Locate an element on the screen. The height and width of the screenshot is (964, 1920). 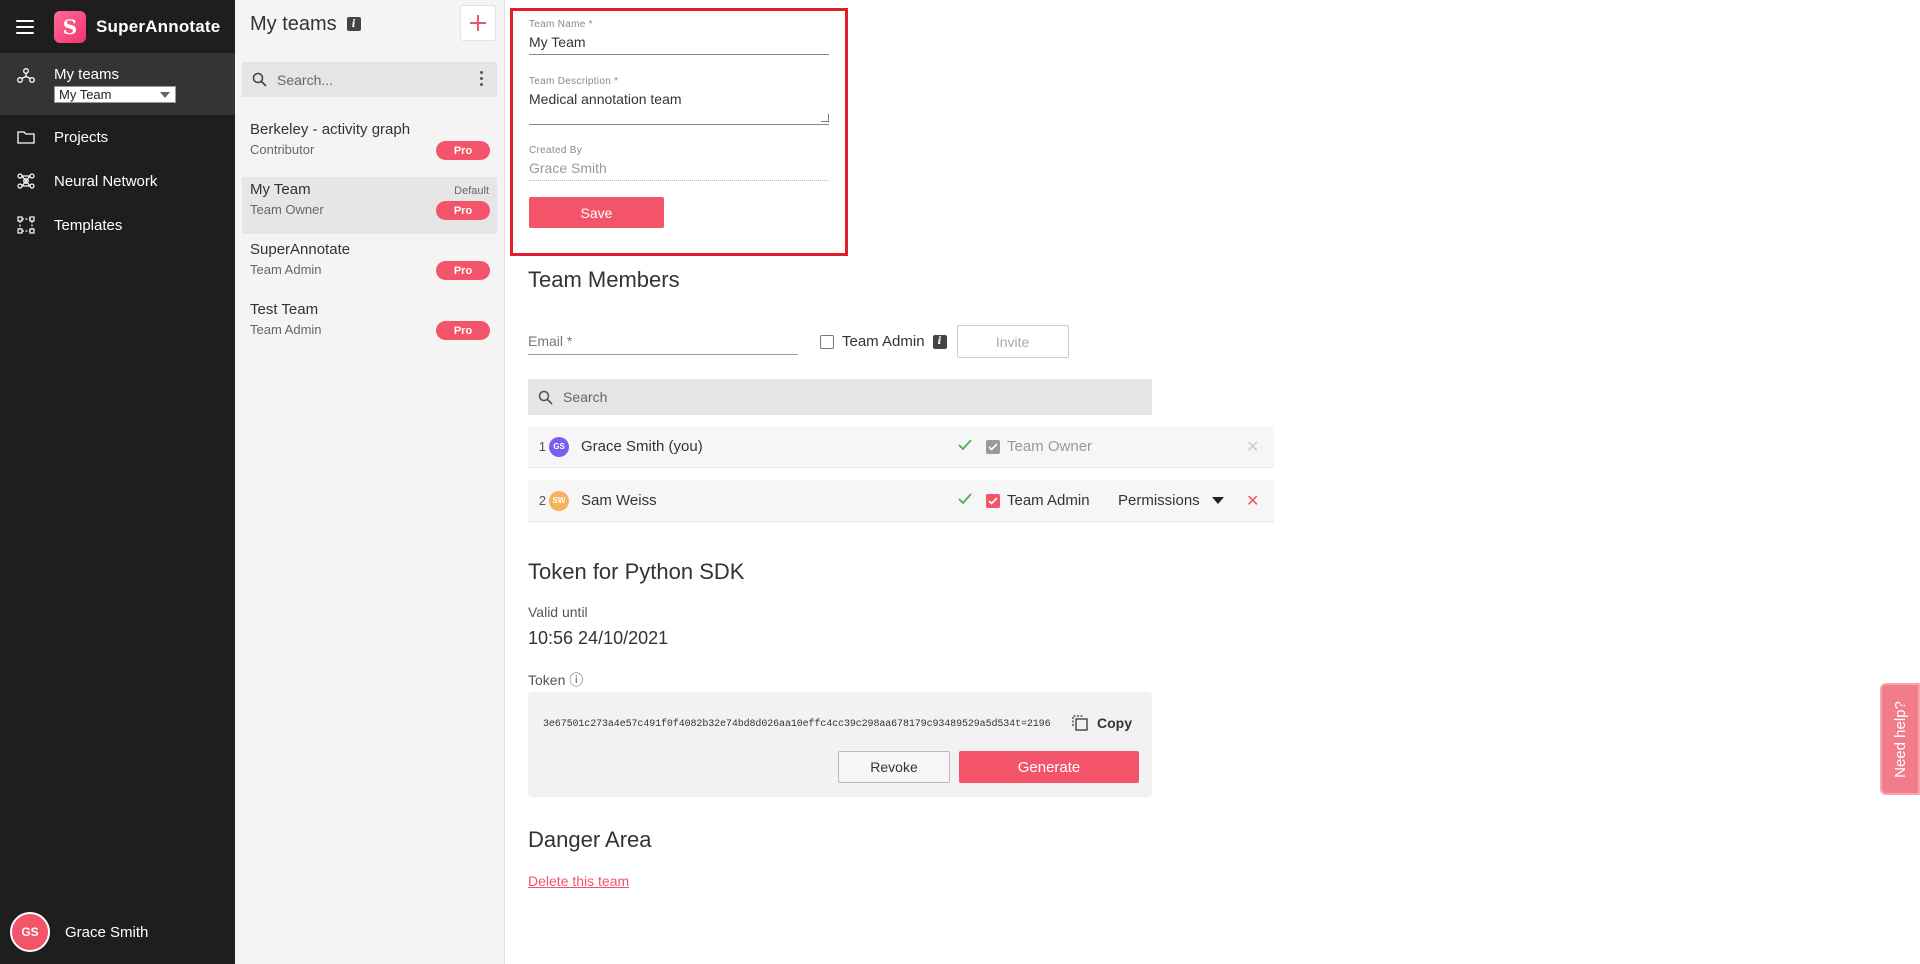
team-name-group: Team Name * My Team is located at coordinates (679, 37).